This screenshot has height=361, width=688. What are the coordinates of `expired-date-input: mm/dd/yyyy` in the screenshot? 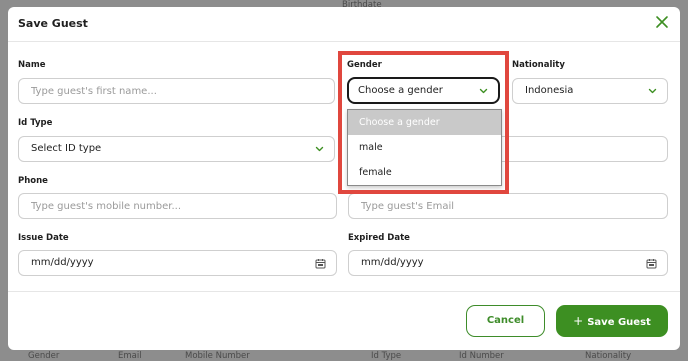 It's located at (508, 263).